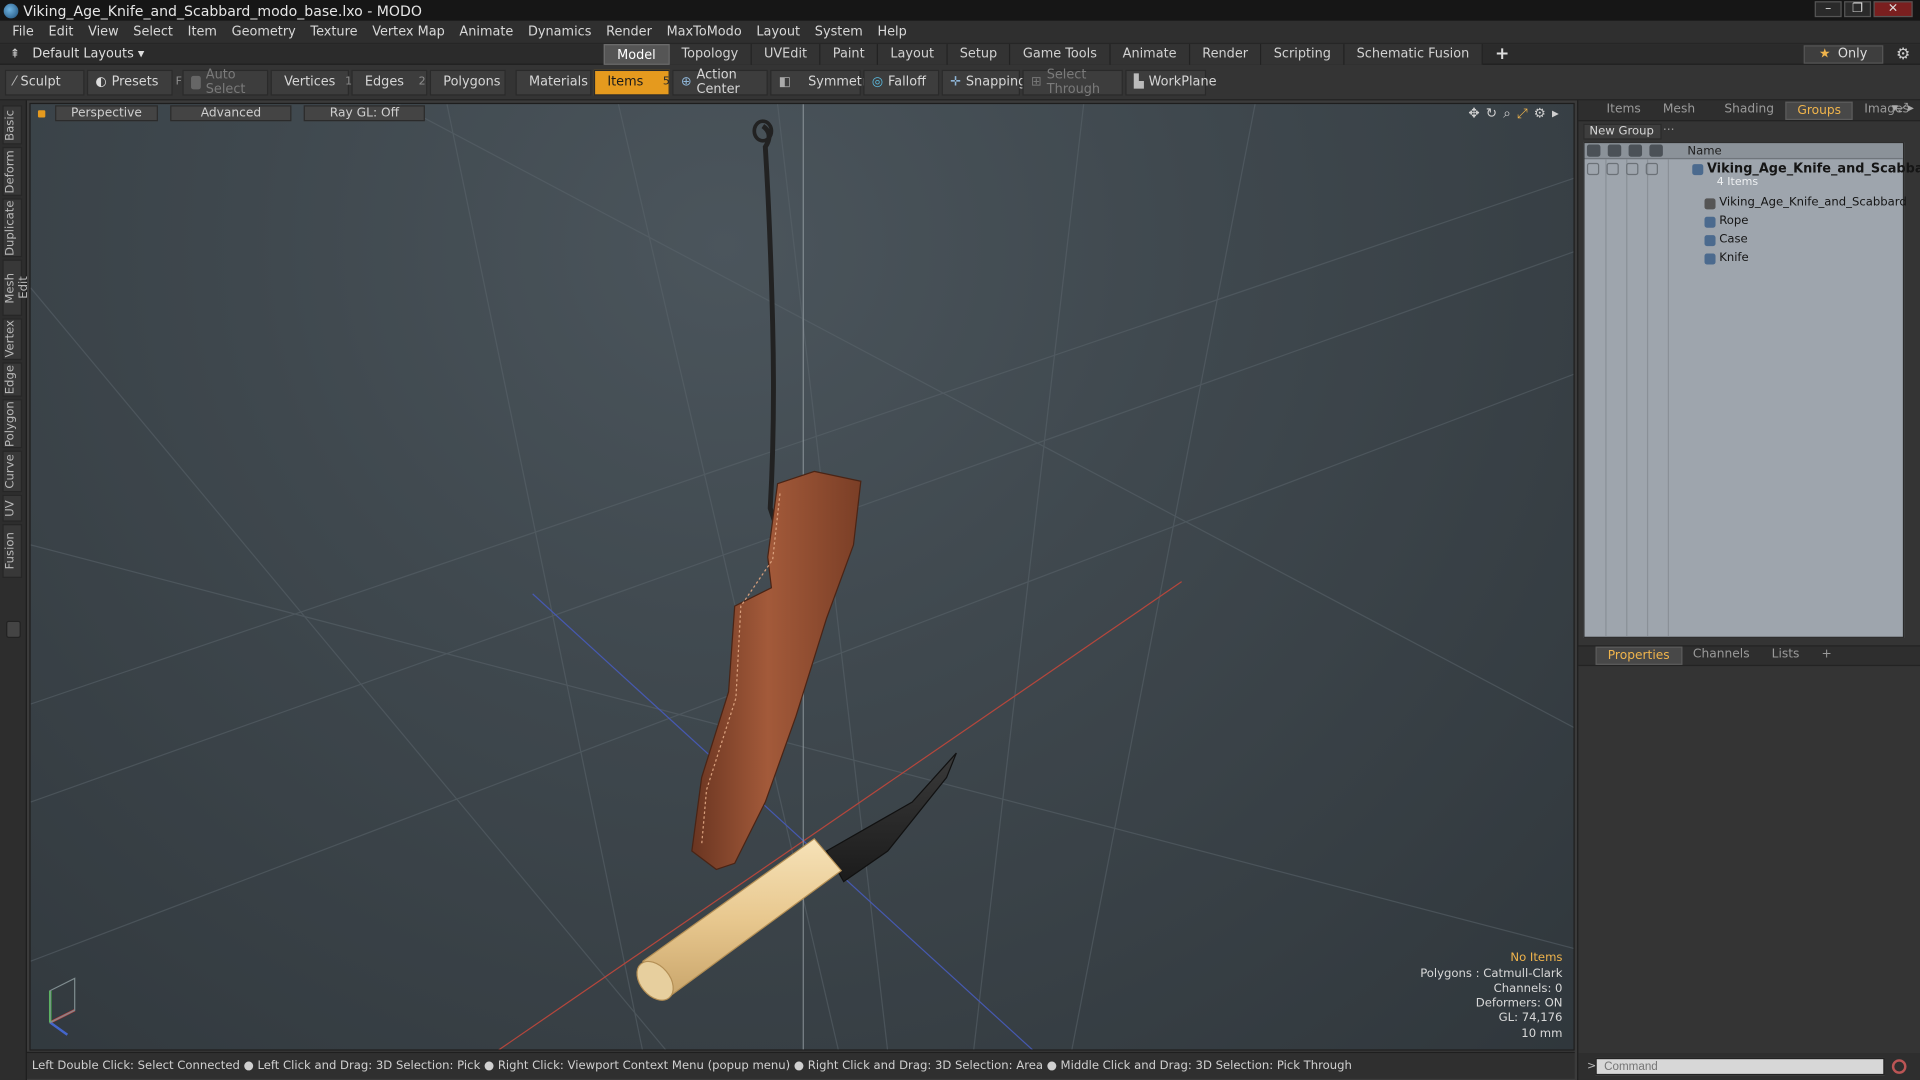 The height and width of the screenshot is (1080, 1920). What do you see at coordinates (704, 31) in the screenshot?
I see `menu-maxtomodo: MaxToModo` at bounding box center [704, 31].